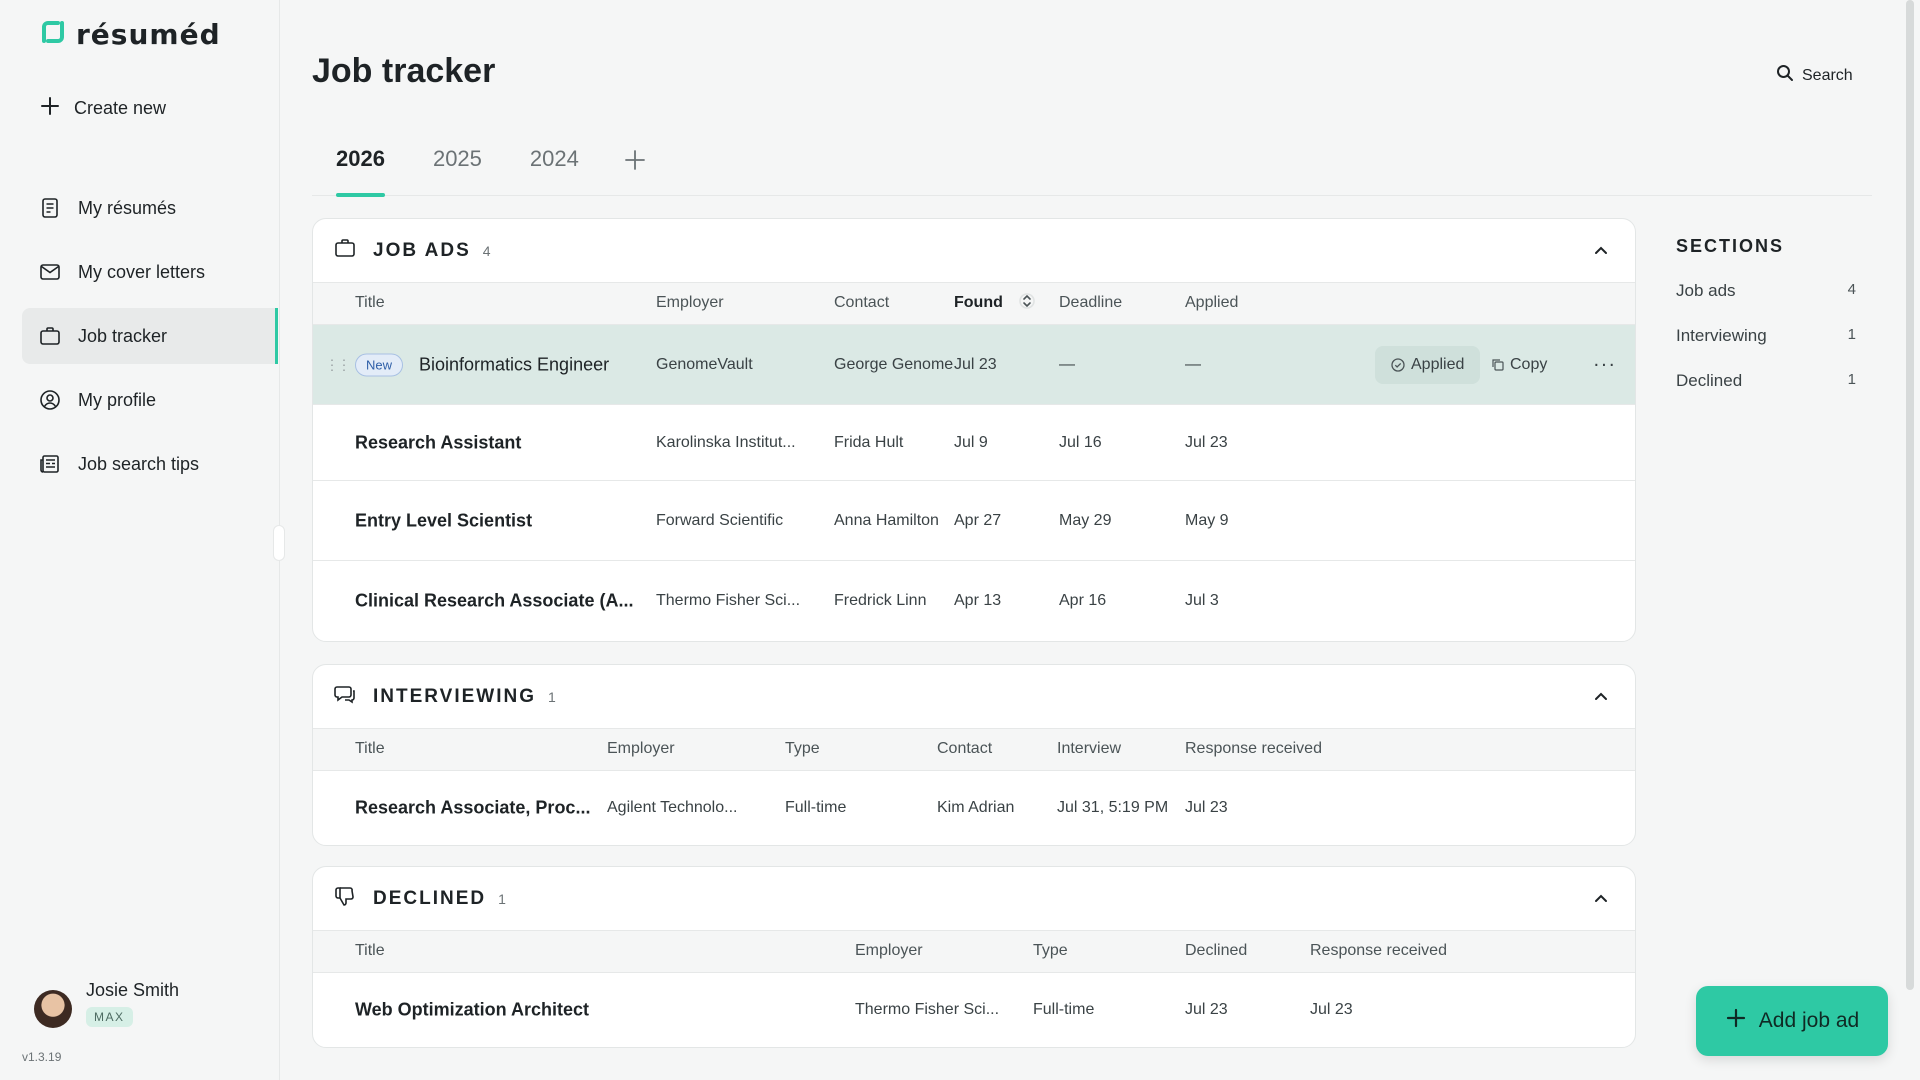 The height and width of the screenshot is (1080, 1920). Describe the element at coordinates (978, 600) in the screenshot. I see `found-date: Apr 13` at that location.